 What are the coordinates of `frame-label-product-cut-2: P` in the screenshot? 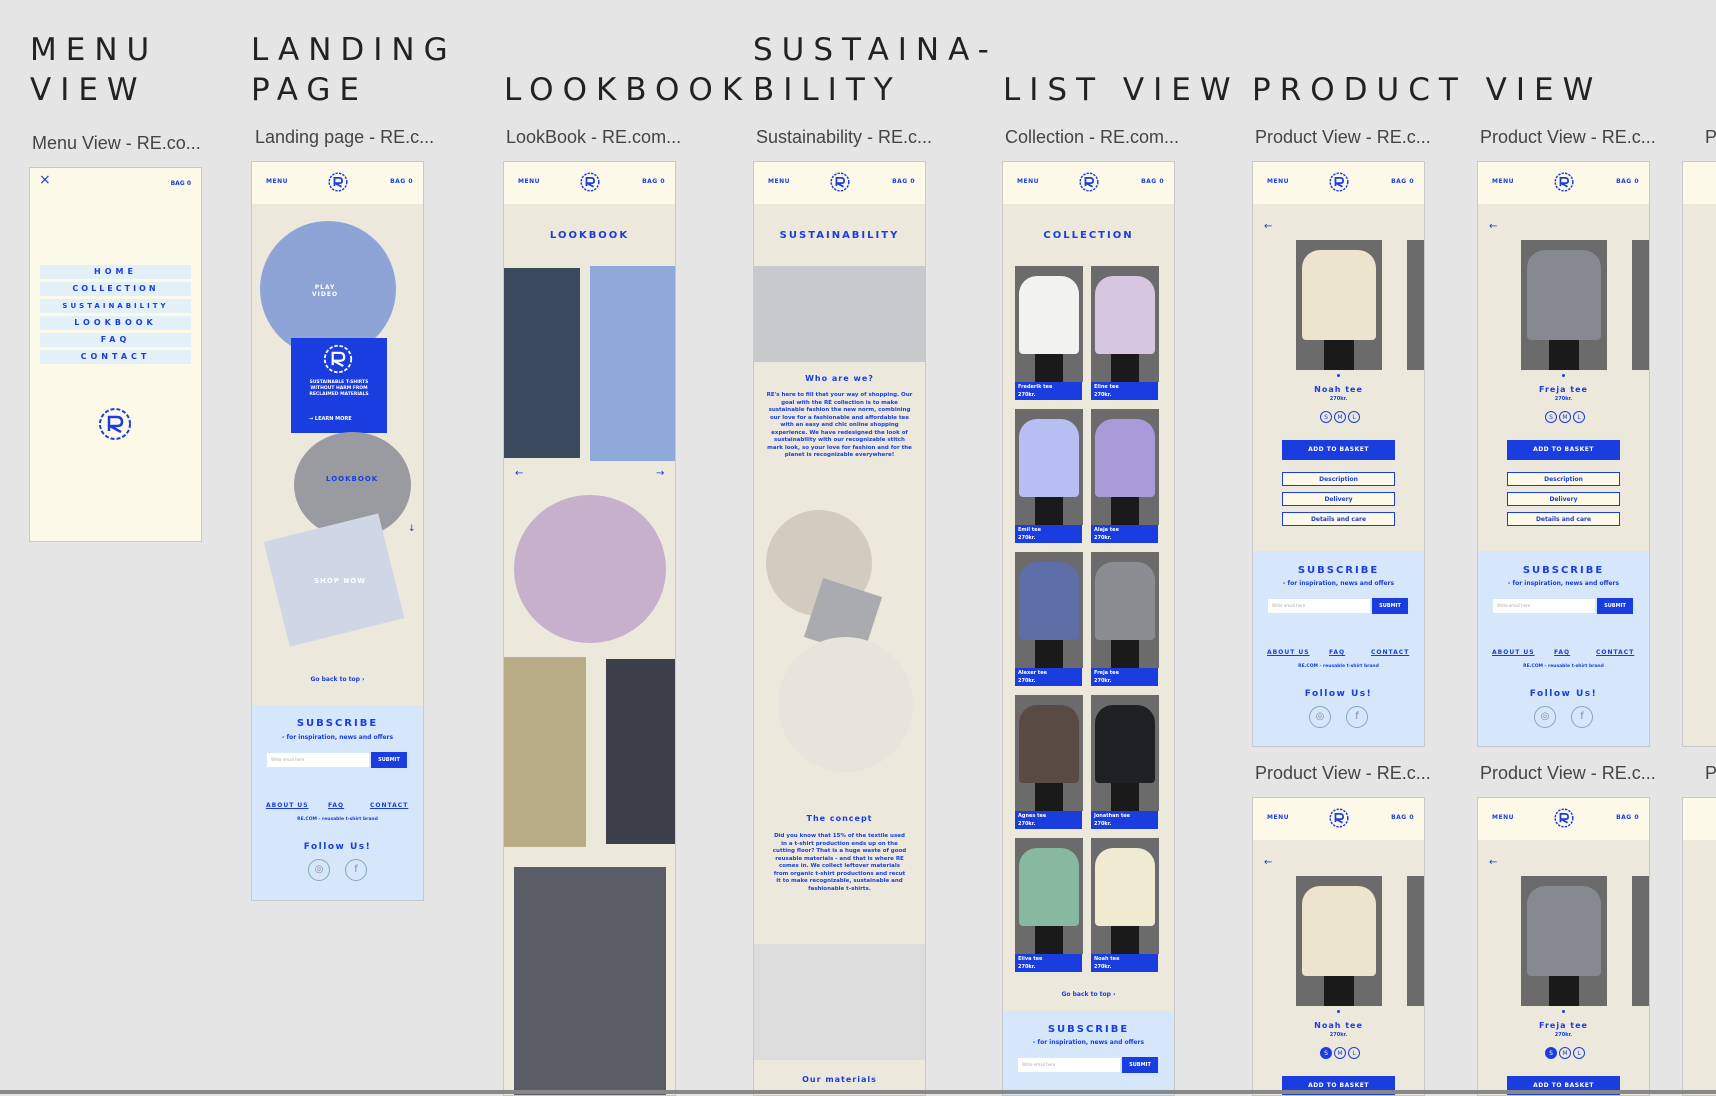 It's located at (1710, 773).